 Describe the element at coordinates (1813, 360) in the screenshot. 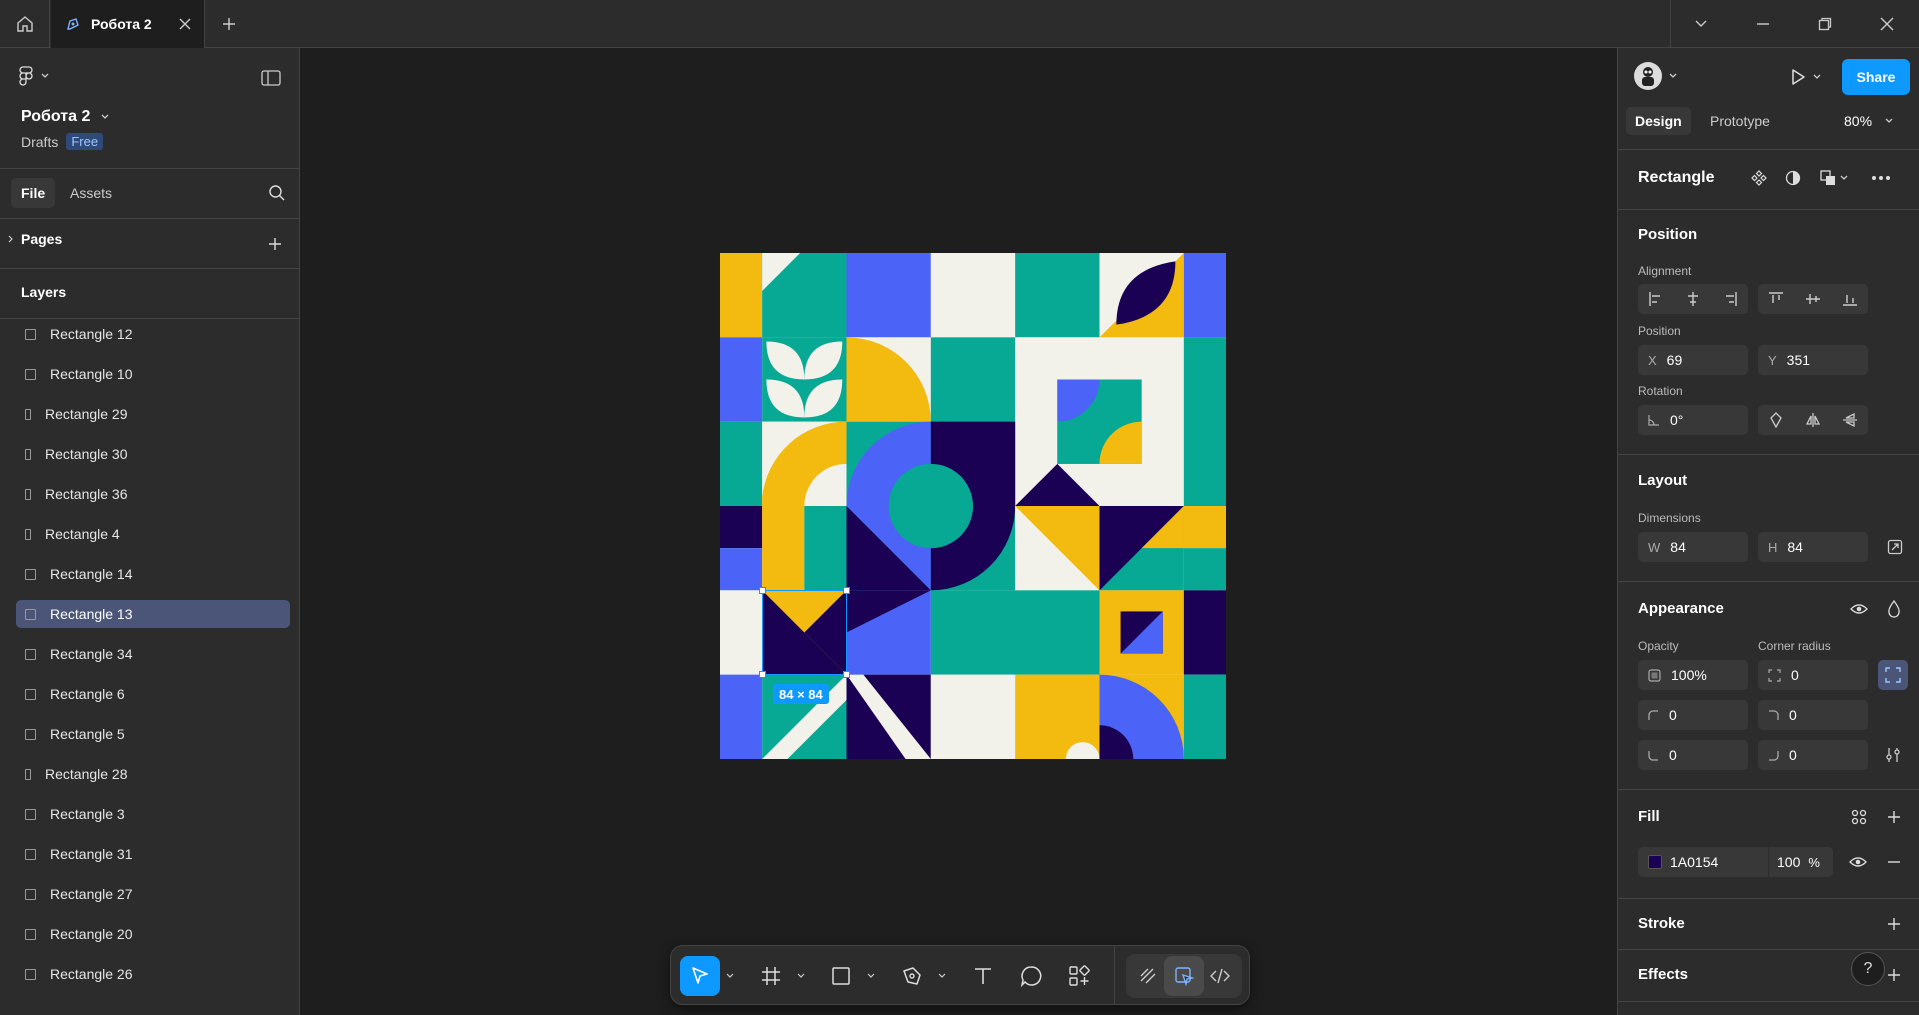

I see `y-field: Y 351` at that location.